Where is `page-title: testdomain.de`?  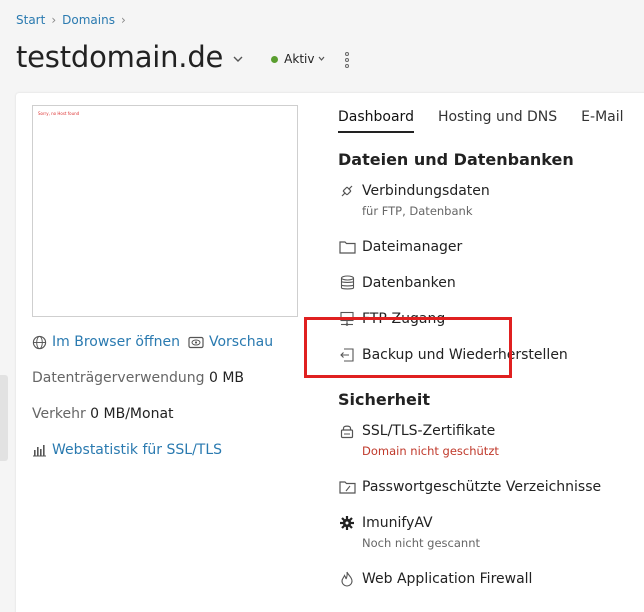
page-title: testdomain.de is located at coordinates (120, 57).